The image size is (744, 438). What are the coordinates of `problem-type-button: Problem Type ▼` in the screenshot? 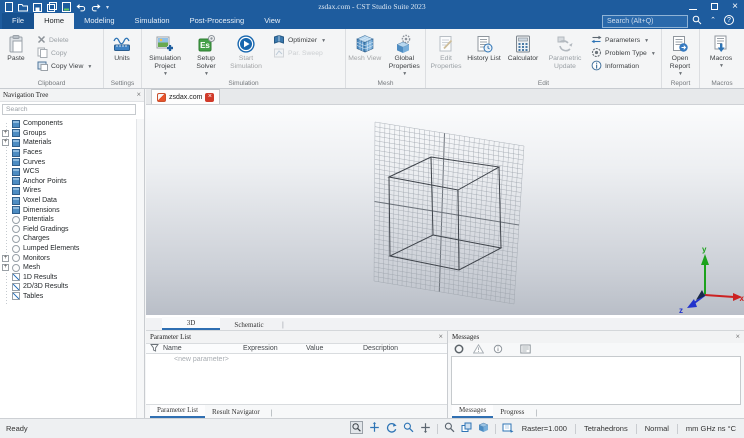 It's located at (622, 53).